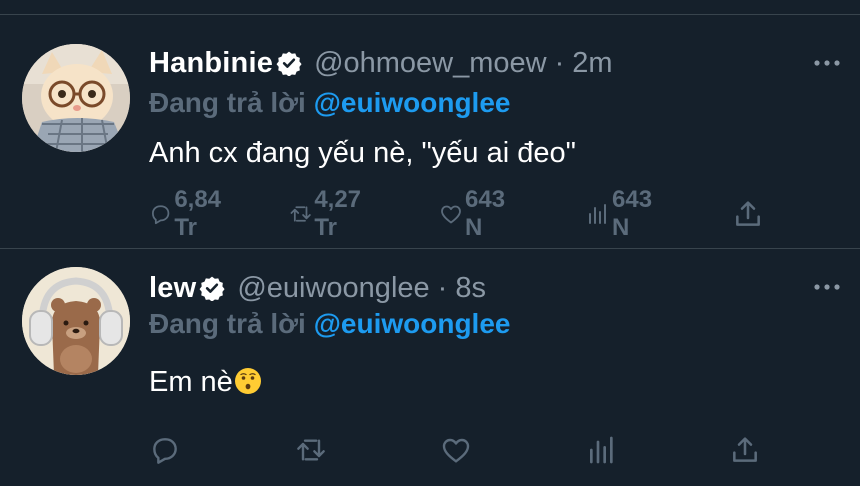 The width and height of the screenshot is (860, 486). I want to click on tweet-header: lew @euiwoonglee · 8s, so click(317, 288).